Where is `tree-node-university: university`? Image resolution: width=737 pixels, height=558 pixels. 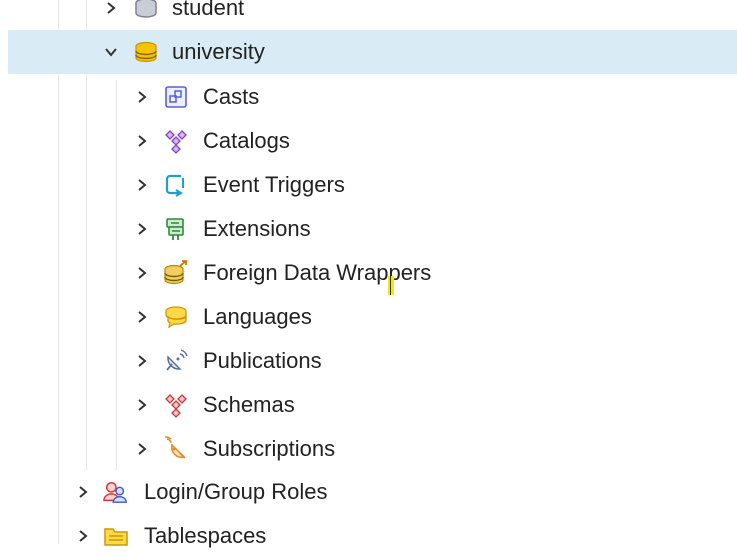
tree-node-university: university is located at coordinates (372, 52).